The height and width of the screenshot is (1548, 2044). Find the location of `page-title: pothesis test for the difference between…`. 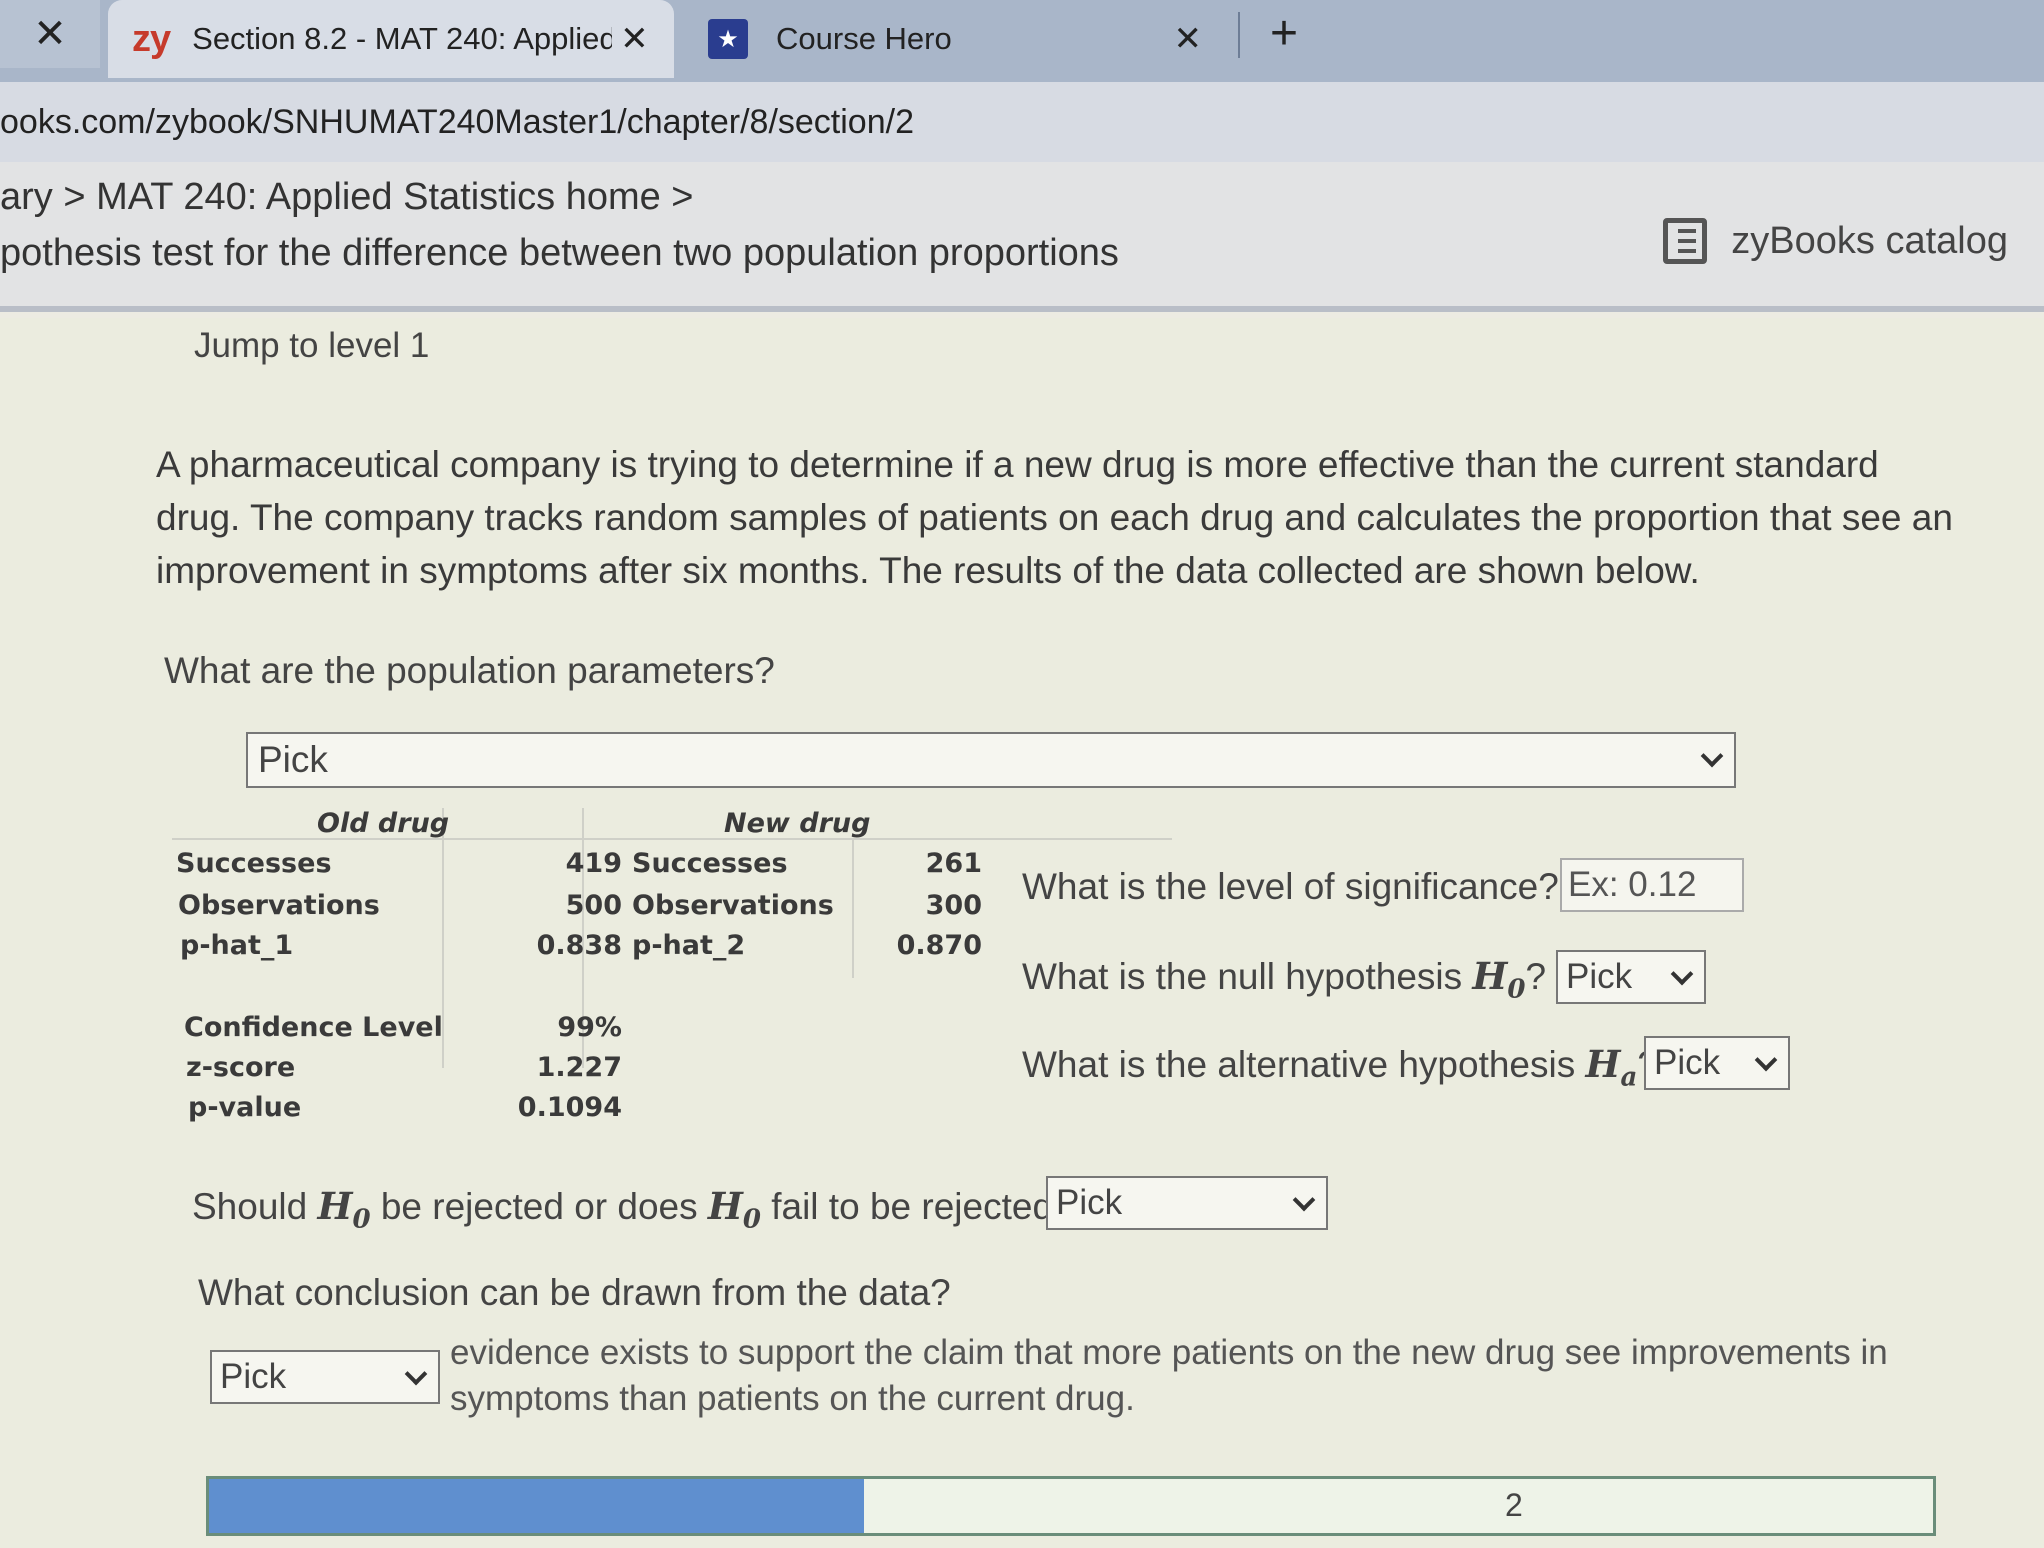

page-title: pothesis test for the difference between… is located at coordinates (559, 253).